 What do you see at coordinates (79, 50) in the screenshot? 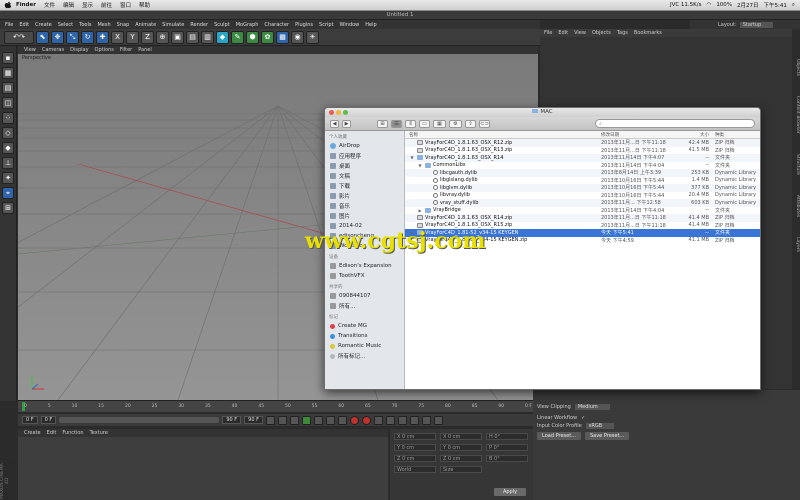
I see `viewport-menu-display: Display` at bounding box center [79, 50].